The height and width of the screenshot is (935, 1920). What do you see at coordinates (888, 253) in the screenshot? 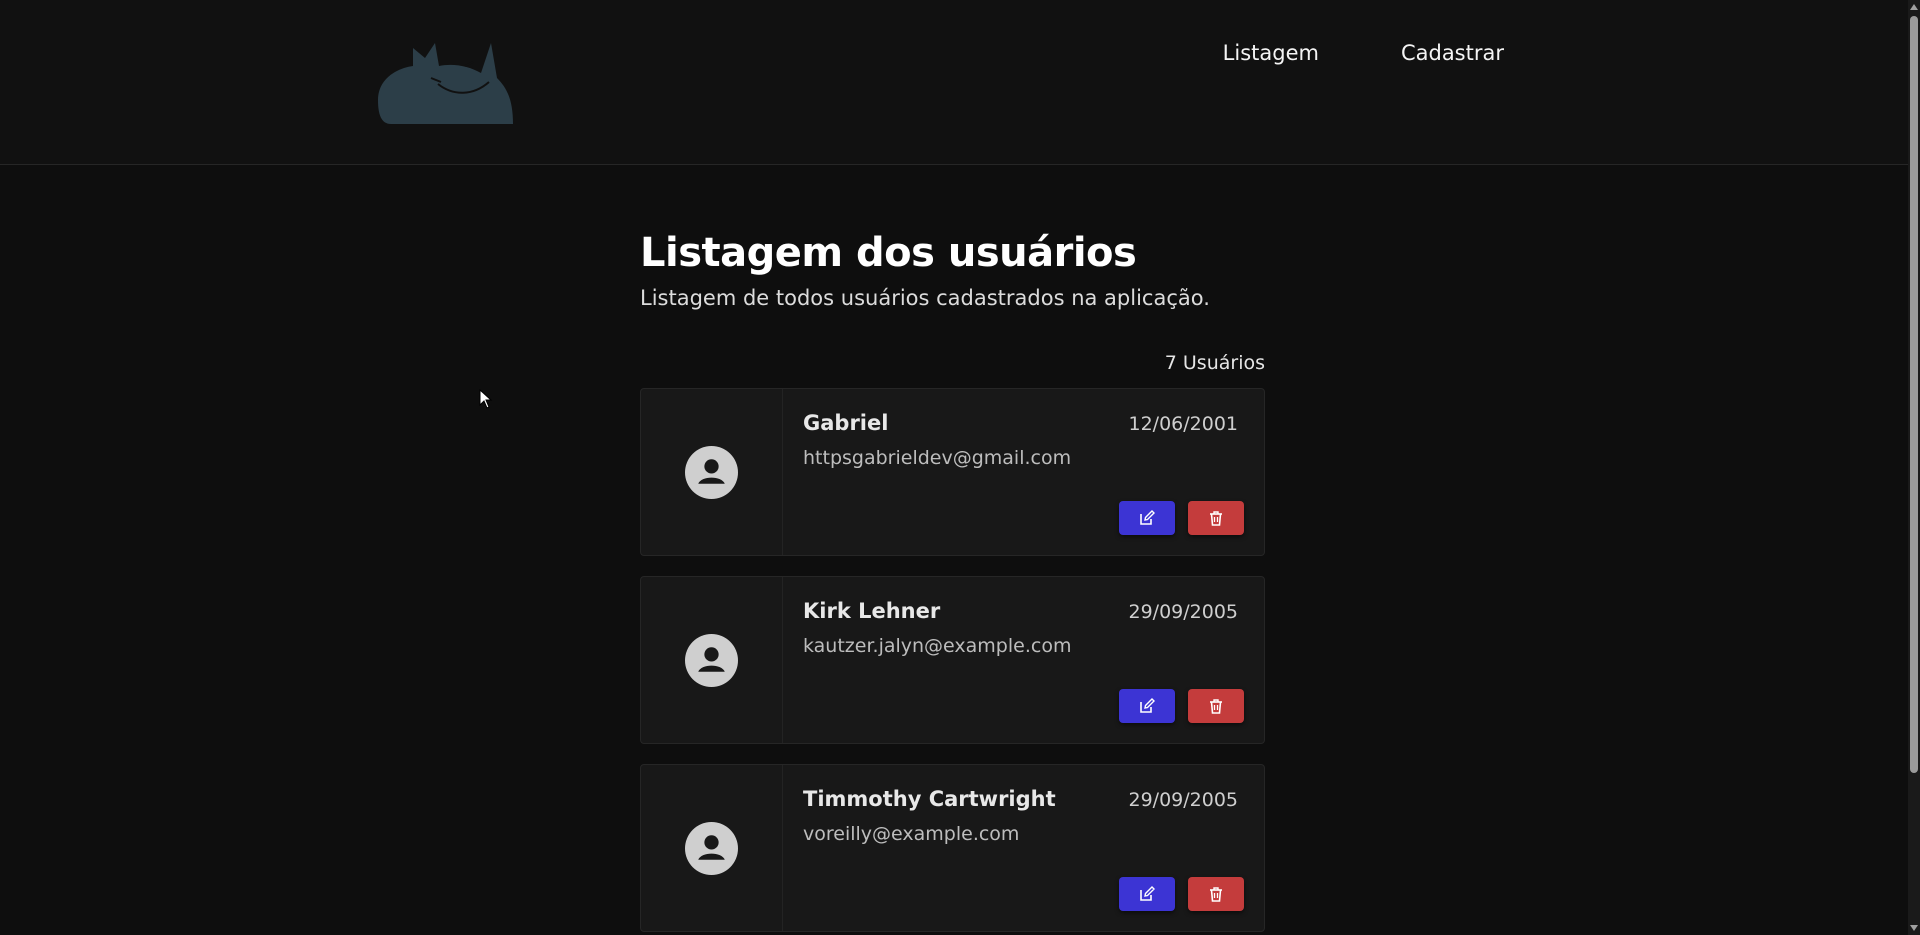
I see `page-title: Listagem dos usuários` at bounding box center [888, 253].